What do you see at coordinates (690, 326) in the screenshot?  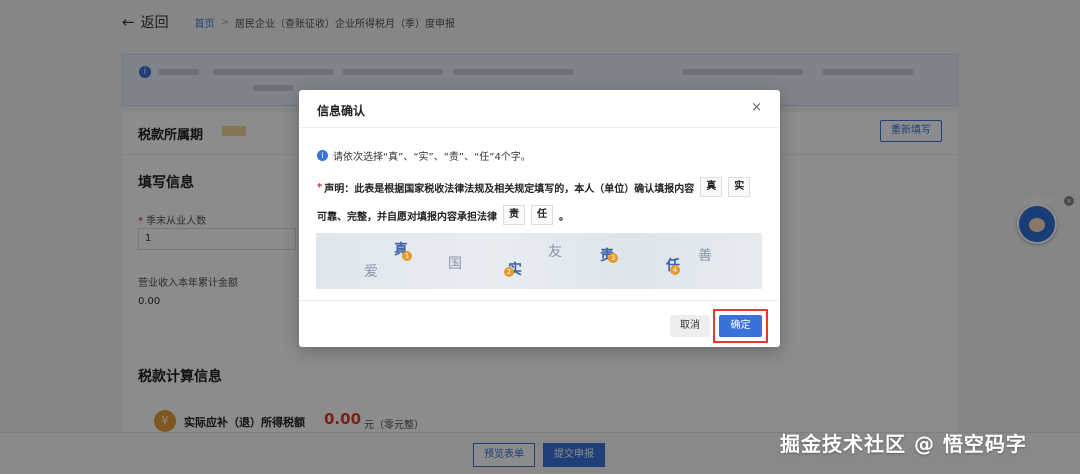 I see `cancel-button: 取消` at bounding box center [690, 326].